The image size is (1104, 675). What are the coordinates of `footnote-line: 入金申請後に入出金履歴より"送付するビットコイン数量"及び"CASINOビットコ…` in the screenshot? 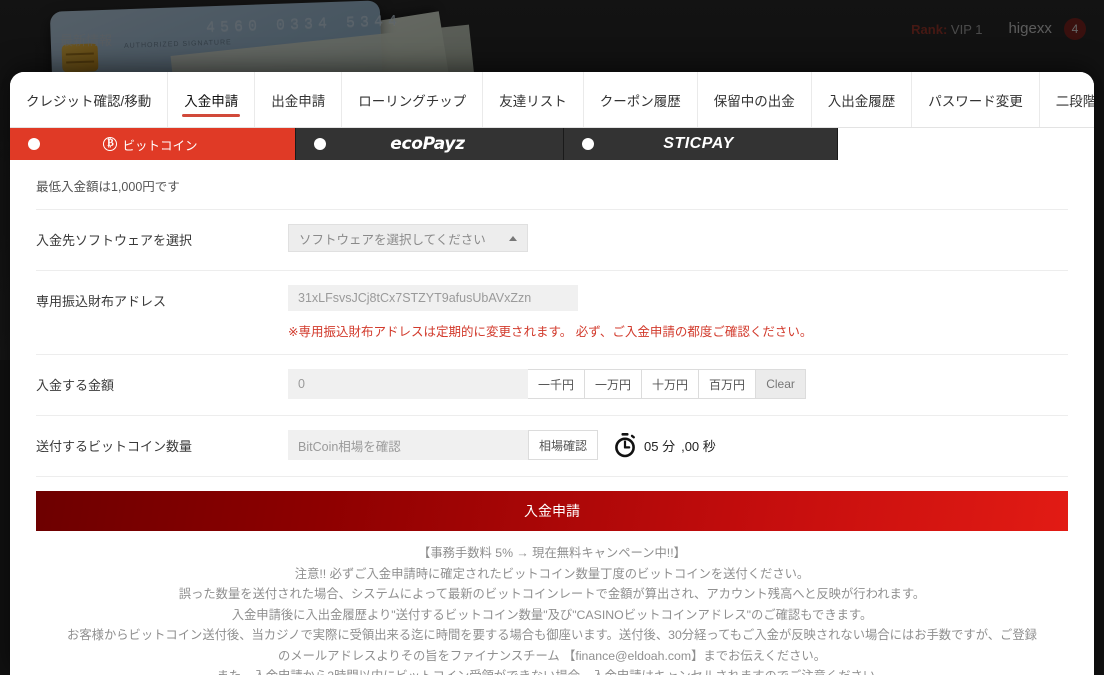 It's located at (552, 614).